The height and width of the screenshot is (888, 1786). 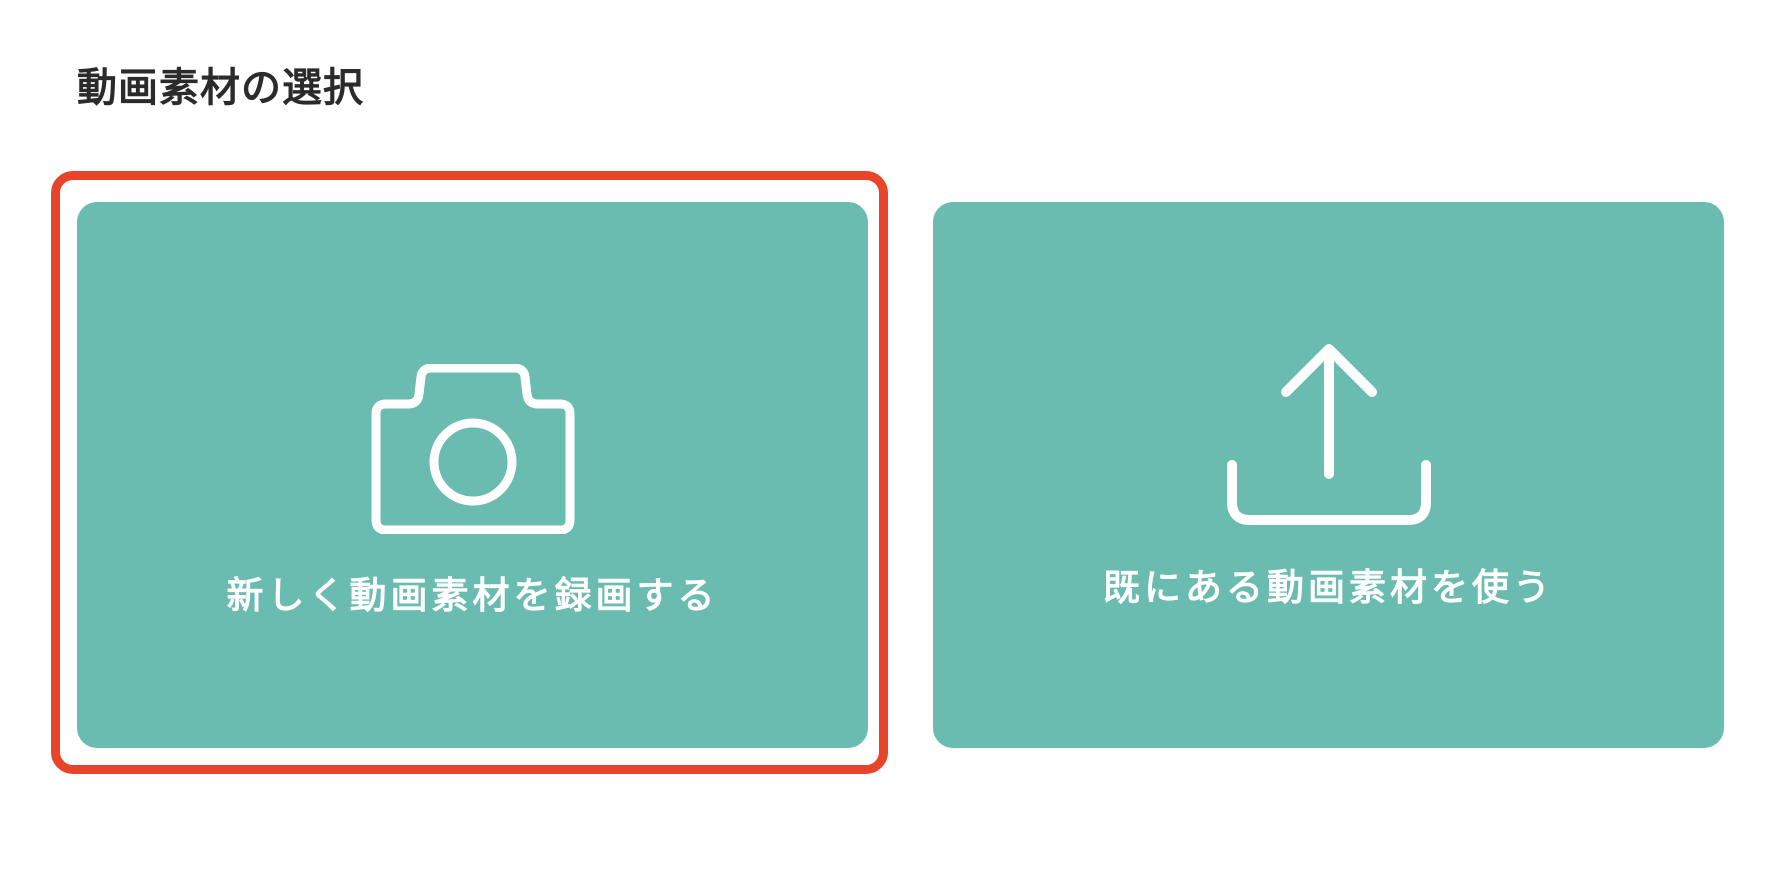 What do you see at coordinates (1328, 434) in the screenshot?
I see `upload-icon` at bounding box center [1328, 434].